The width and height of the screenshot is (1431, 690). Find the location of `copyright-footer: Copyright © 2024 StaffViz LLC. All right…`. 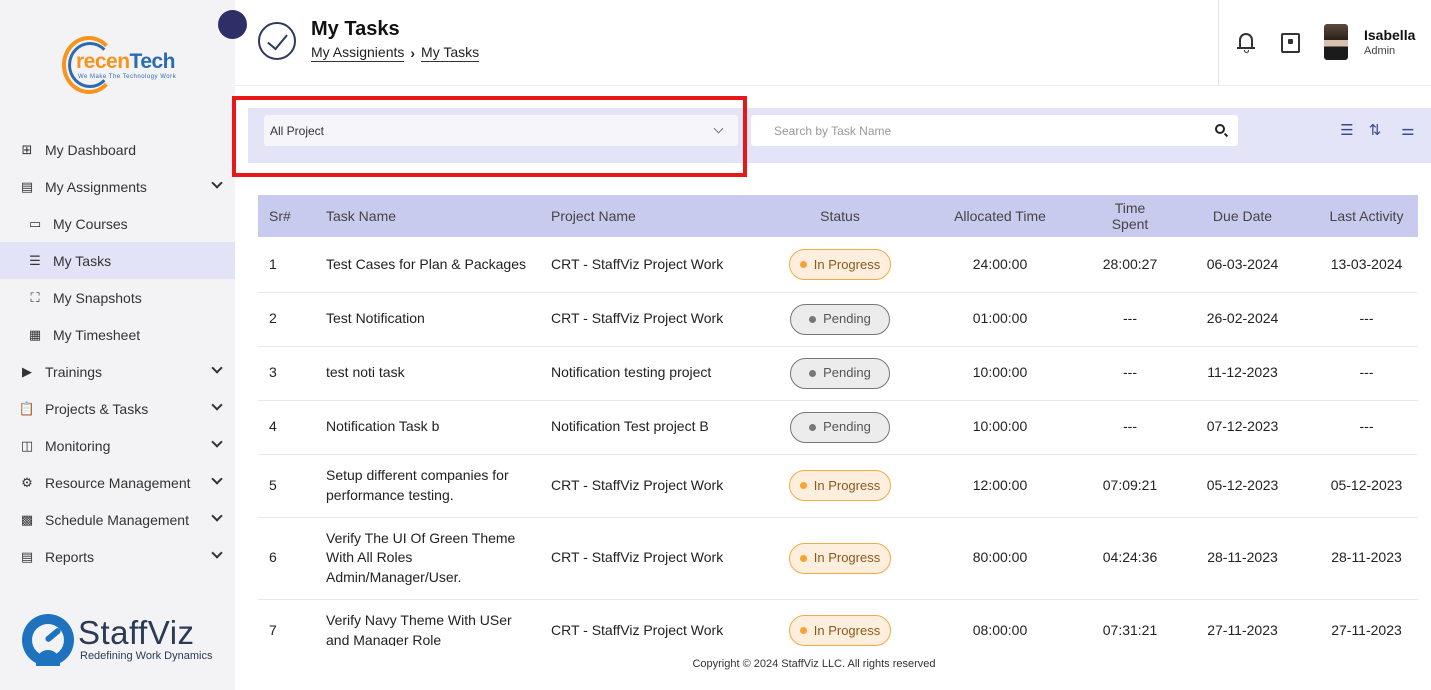

copyright-footer: Copyright © 2024 StaffViz LLC. All right… is located at coordinates (814, 664).